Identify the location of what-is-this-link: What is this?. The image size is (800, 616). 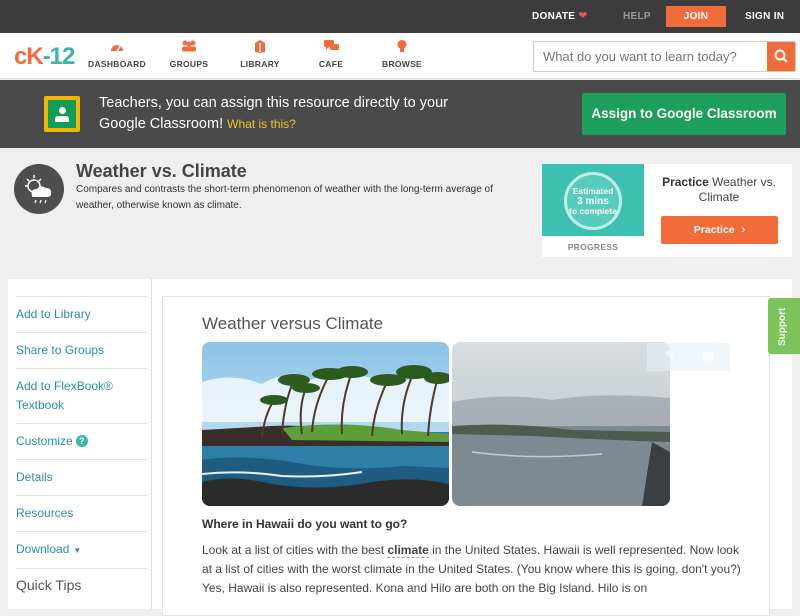
(261, 124).